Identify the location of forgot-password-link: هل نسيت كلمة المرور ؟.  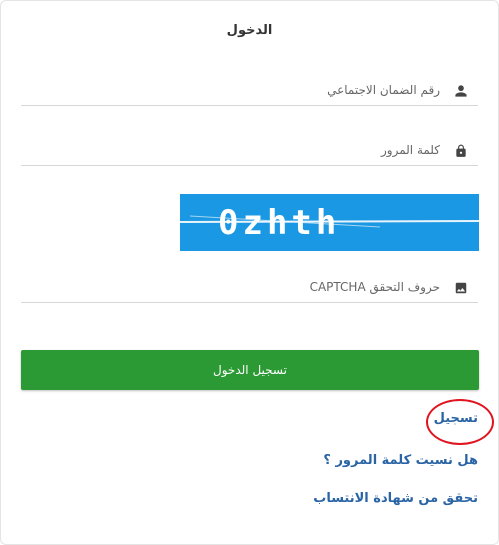
(400, 460).